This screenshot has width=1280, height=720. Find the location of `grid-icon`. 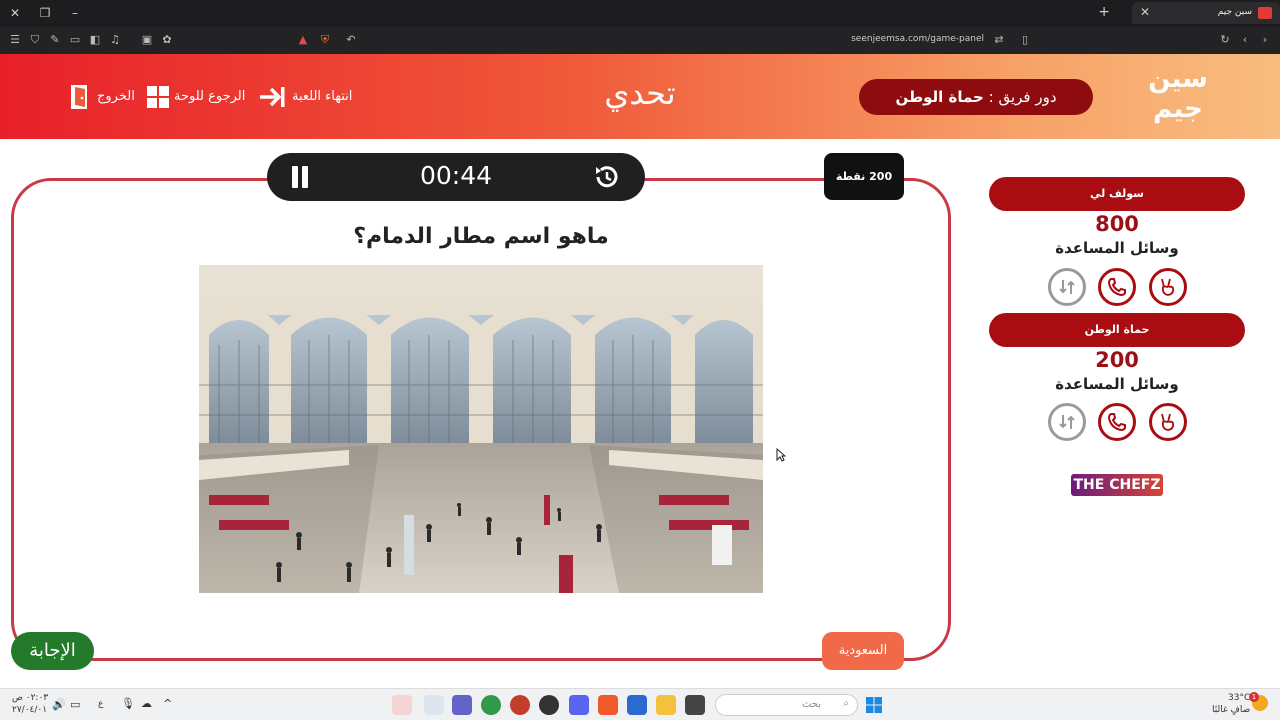

grid-icon is located at coordinates (158, 97).